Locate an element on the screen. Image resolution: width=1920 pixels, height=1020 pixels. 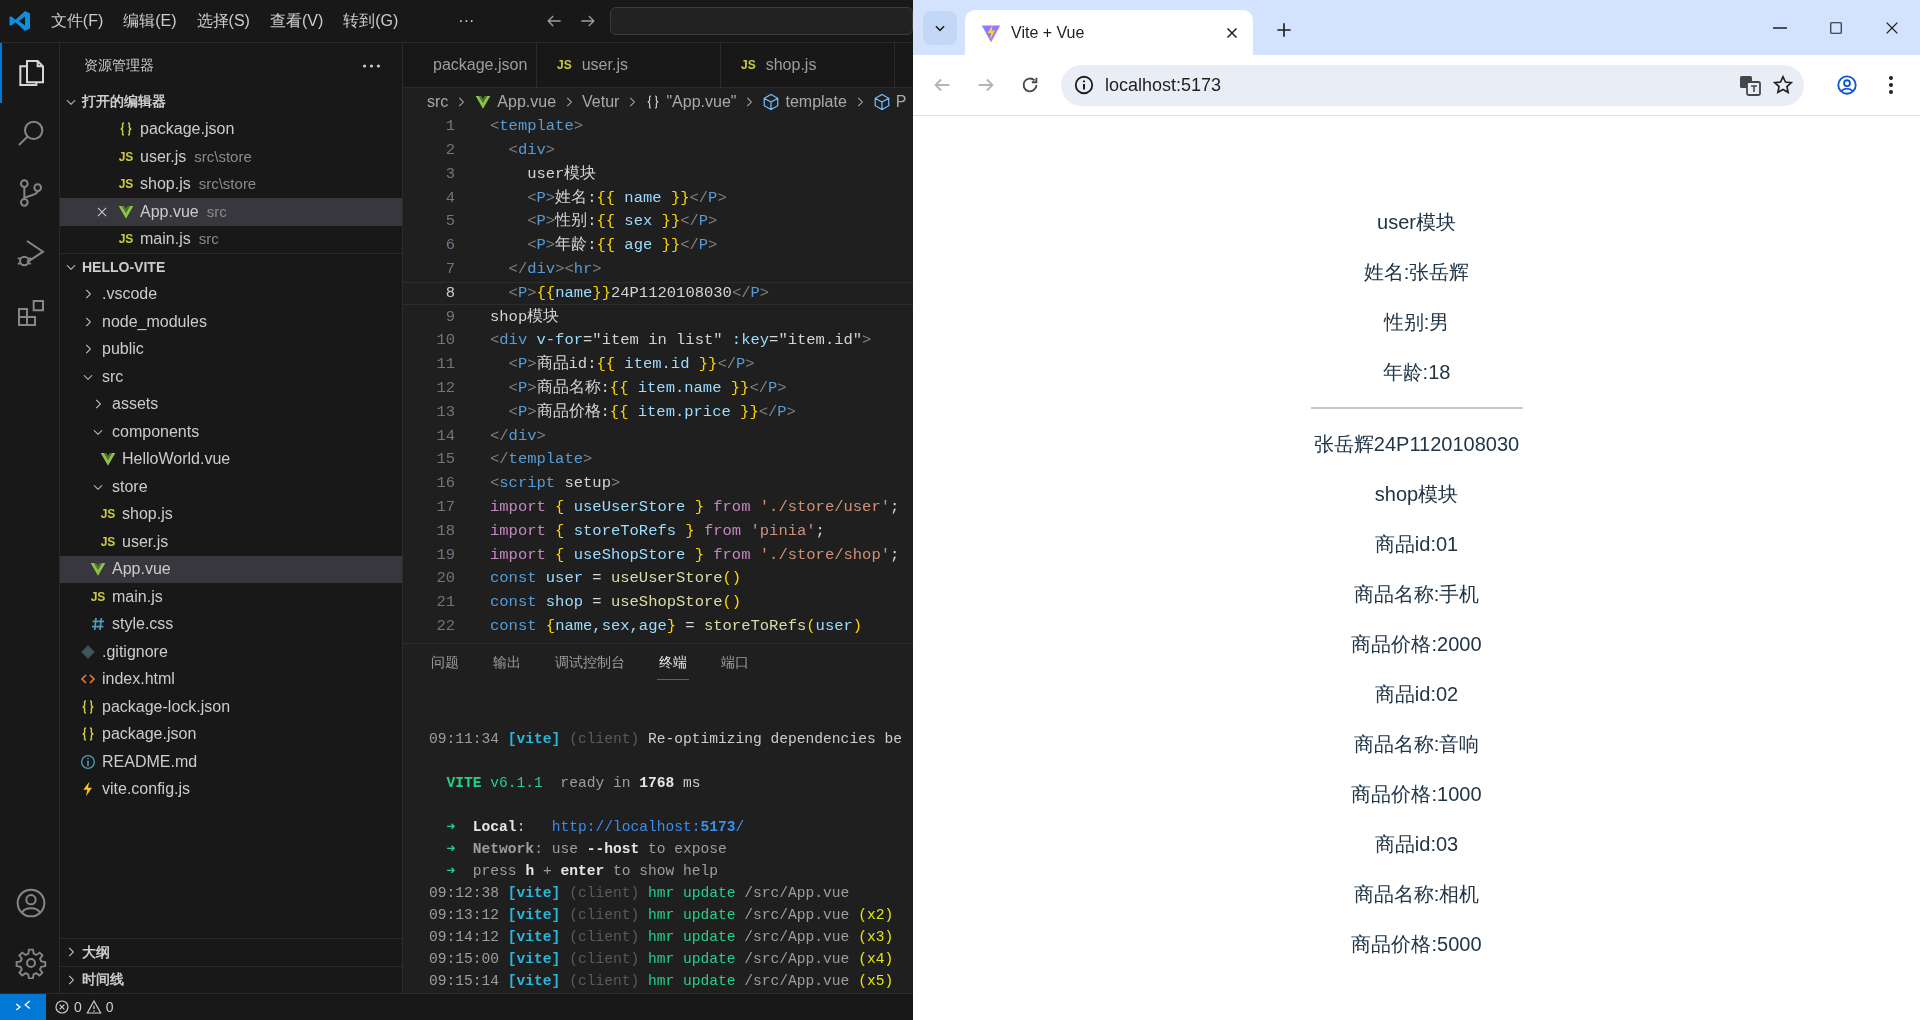
line-number: 16 is located at coordinates (445, 484).